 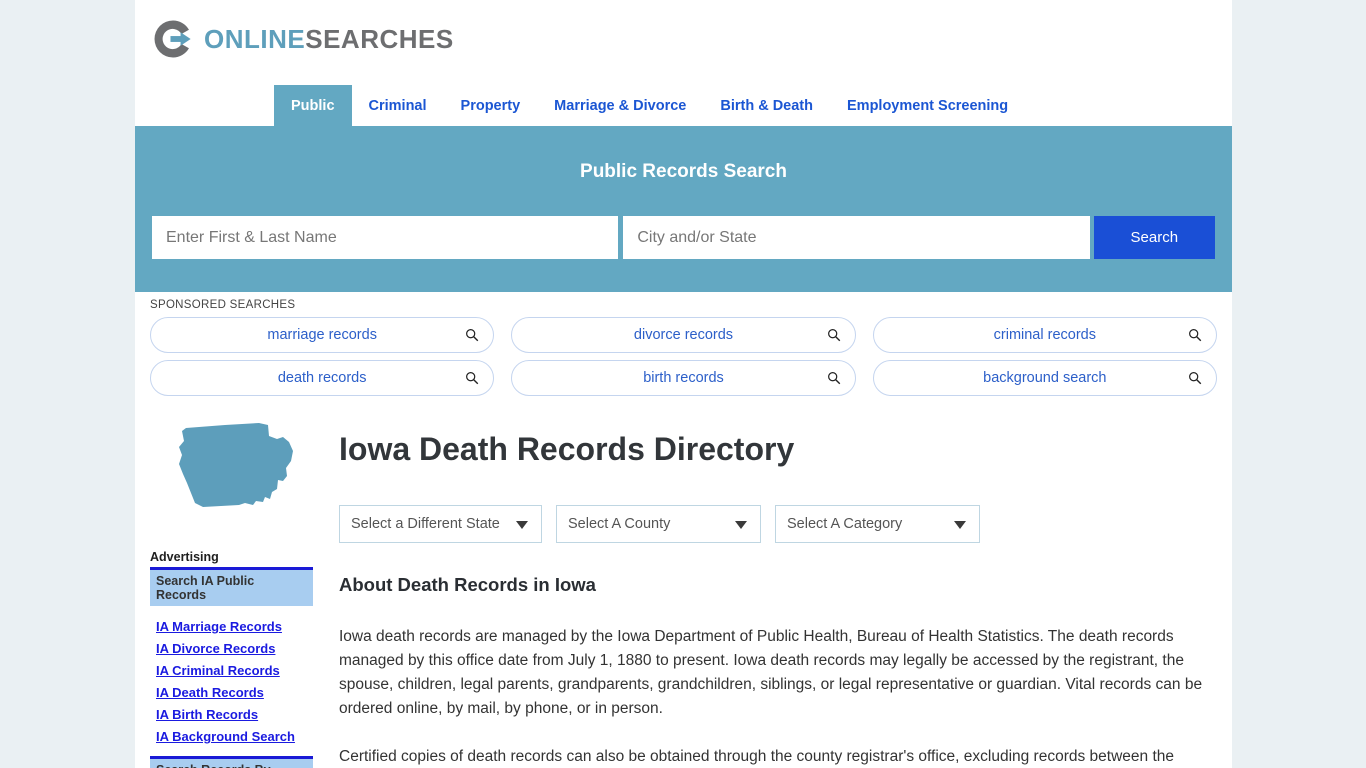 I want to click on page-title: Iowa Death Records Directory, so click(x=567, y=449).